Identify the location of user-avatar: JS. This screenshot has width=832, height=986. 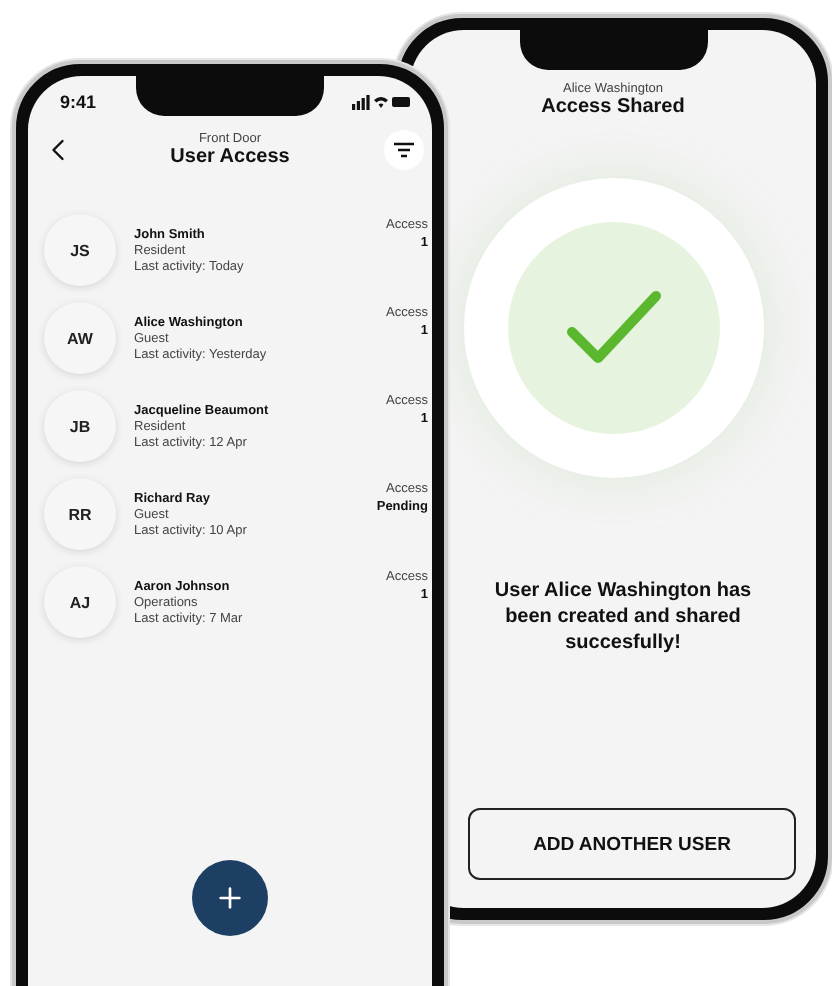
(80, 250).